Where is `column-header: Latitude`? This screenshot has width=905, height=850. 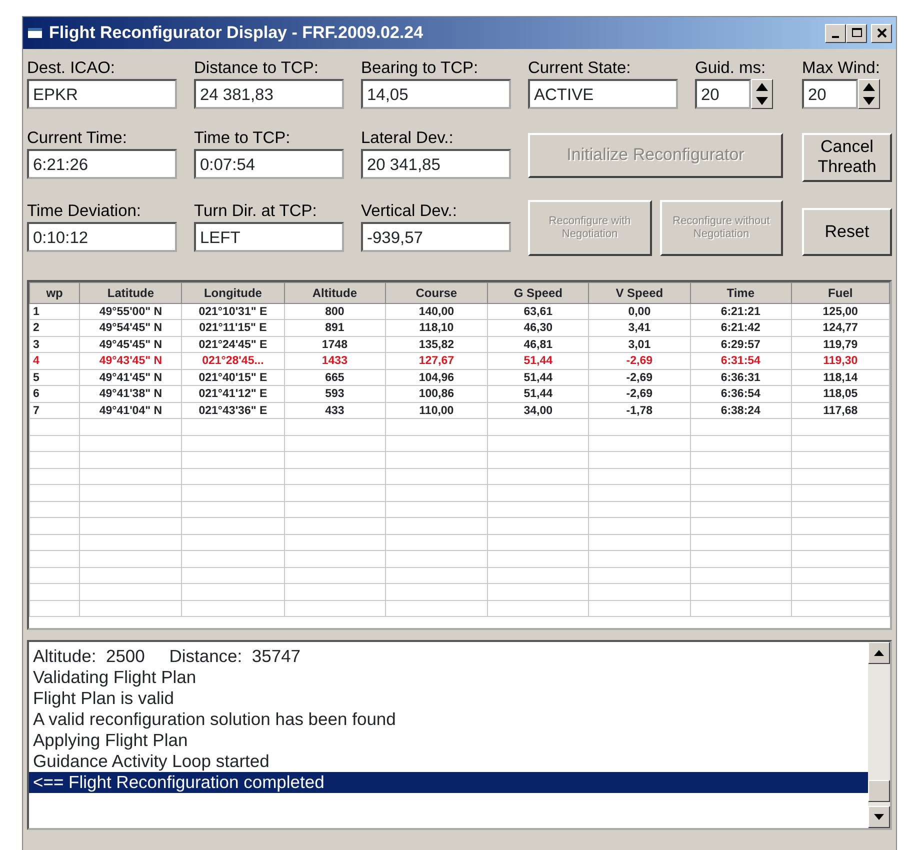 column-header: Latitude is located at coordinates (131, 293).